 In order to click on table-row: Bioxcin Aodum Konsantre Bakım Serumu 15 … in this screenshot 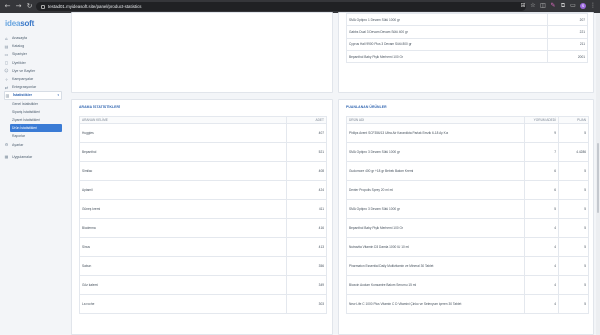, I will do `click(467, 285)`.